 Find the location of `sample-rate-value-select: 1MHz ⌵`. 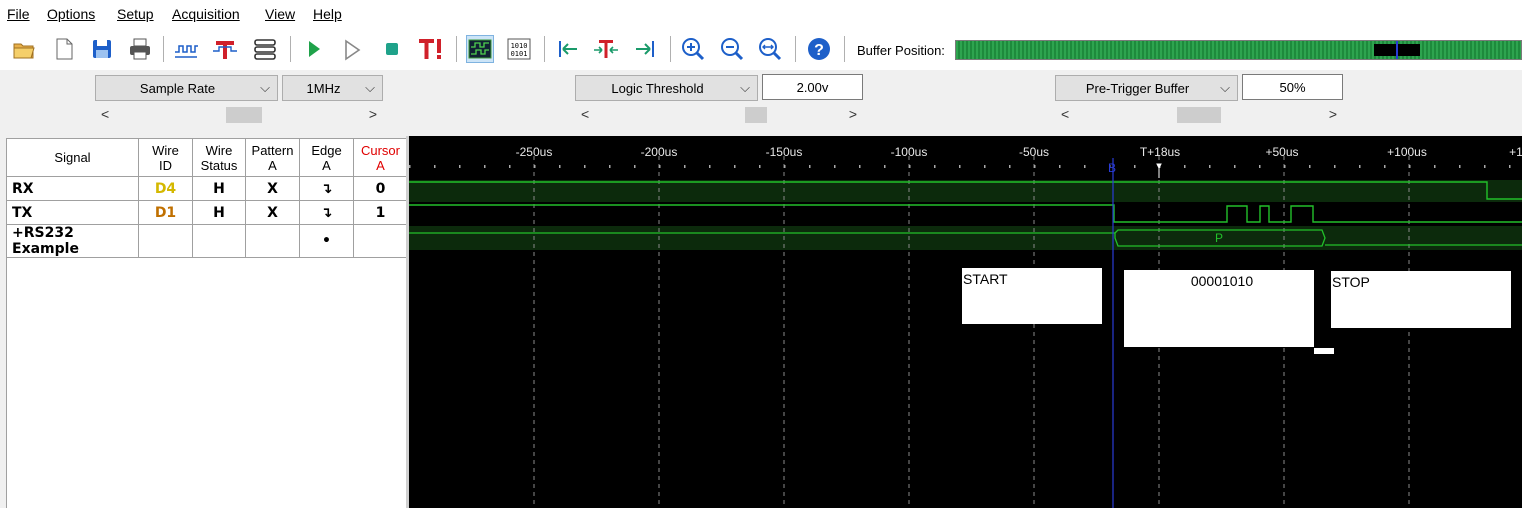

sample-rate-value-select: 1MHz ⌵ is located at coordinates (332, 88).